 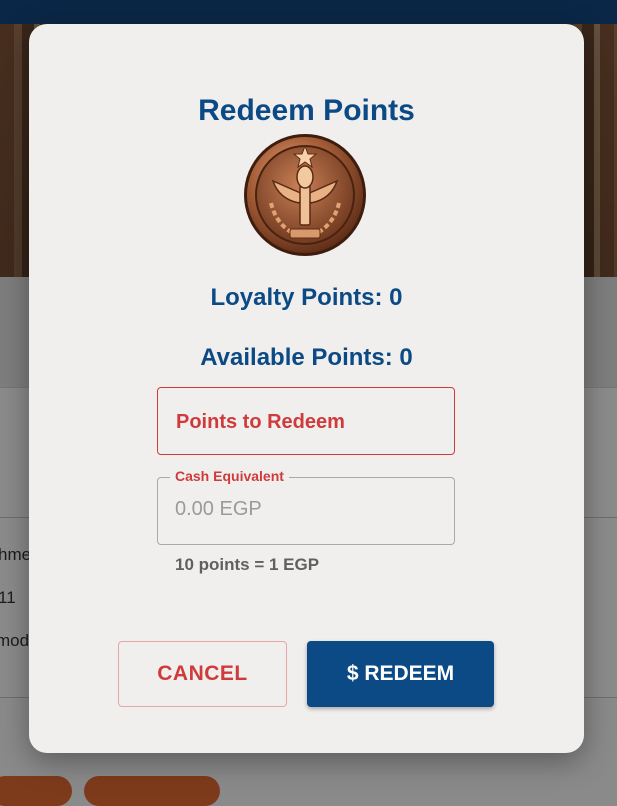 What do you see at coordinates (247, 564) in the screenshot?
I see `conversion-rate-hint: 10 points = 1 EGP` at bounding box center [247, 564].